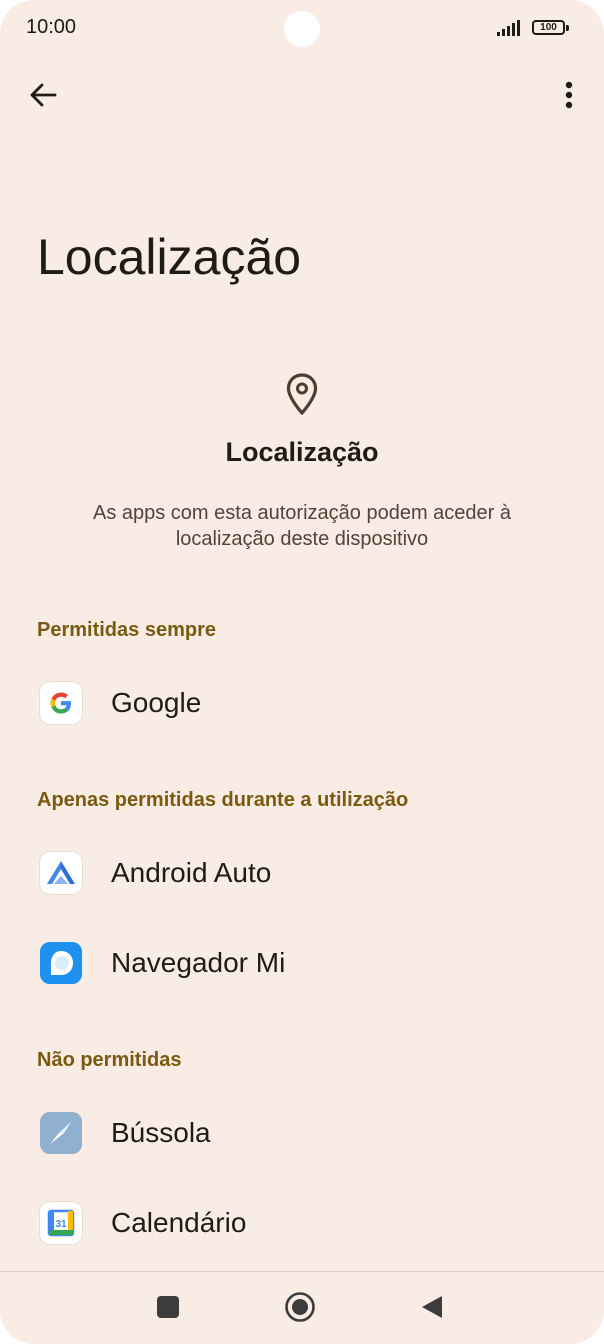  I want to click on navigation-bar, so click(302, 1307).